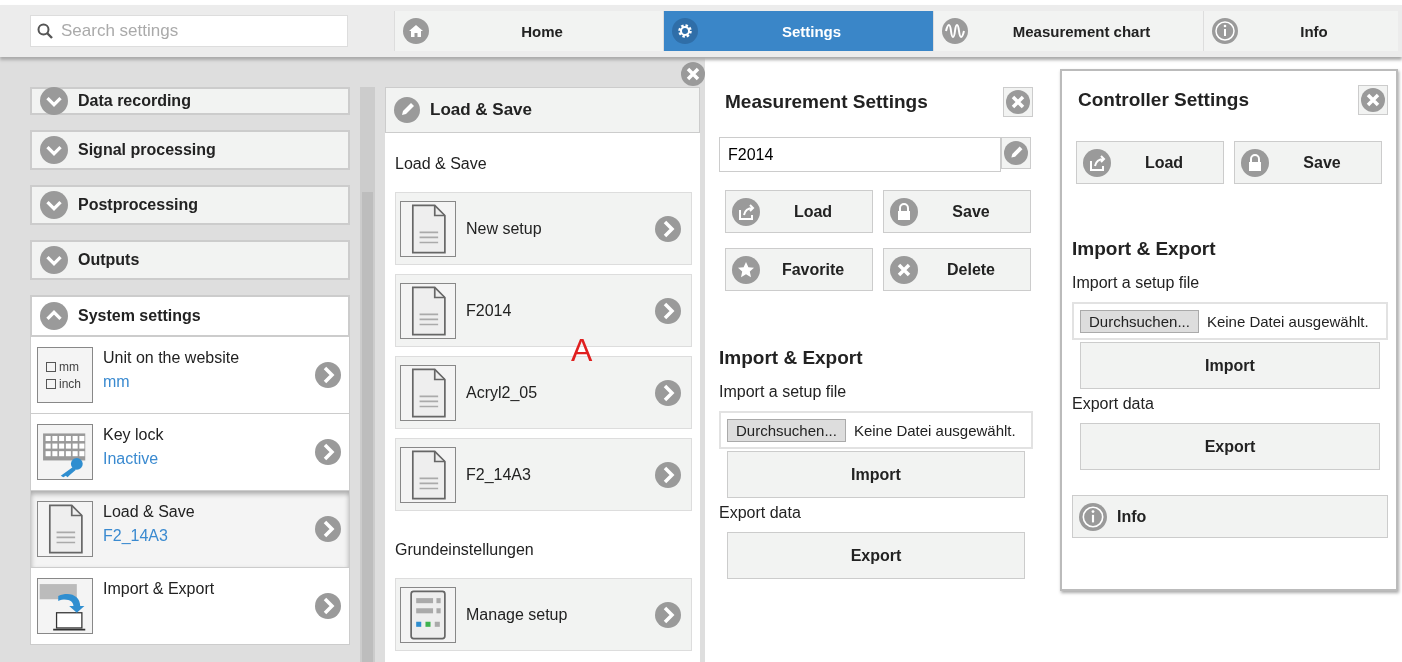 Image resolution: width=1402 pixels, height=662 pixels. Describe the element at coordinates (465, 550) in the screenshot. I see `section-heading: Grundeinstellungen` at that location.